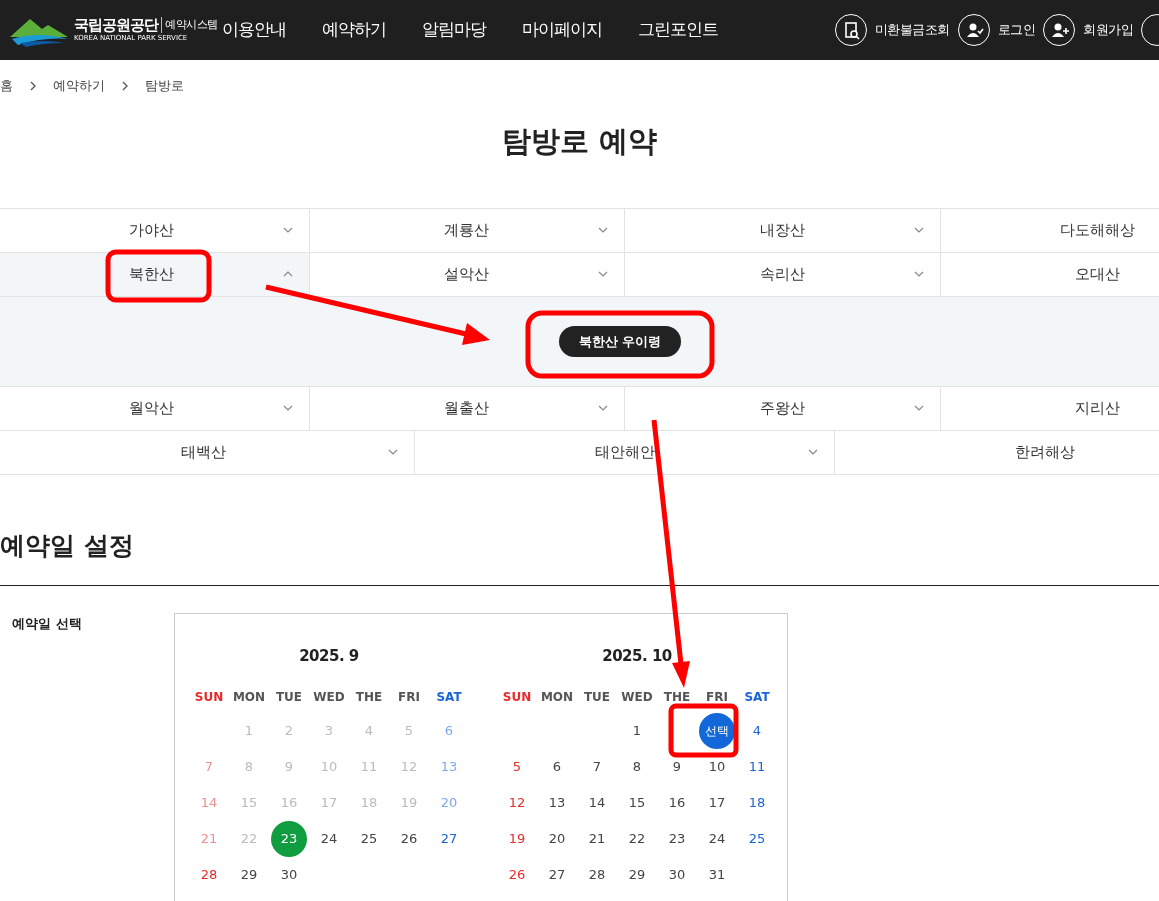 The width and height of the screenshot is (1159, 901). I want to click on logo-title: 국립공원공단, so click(116, 24).